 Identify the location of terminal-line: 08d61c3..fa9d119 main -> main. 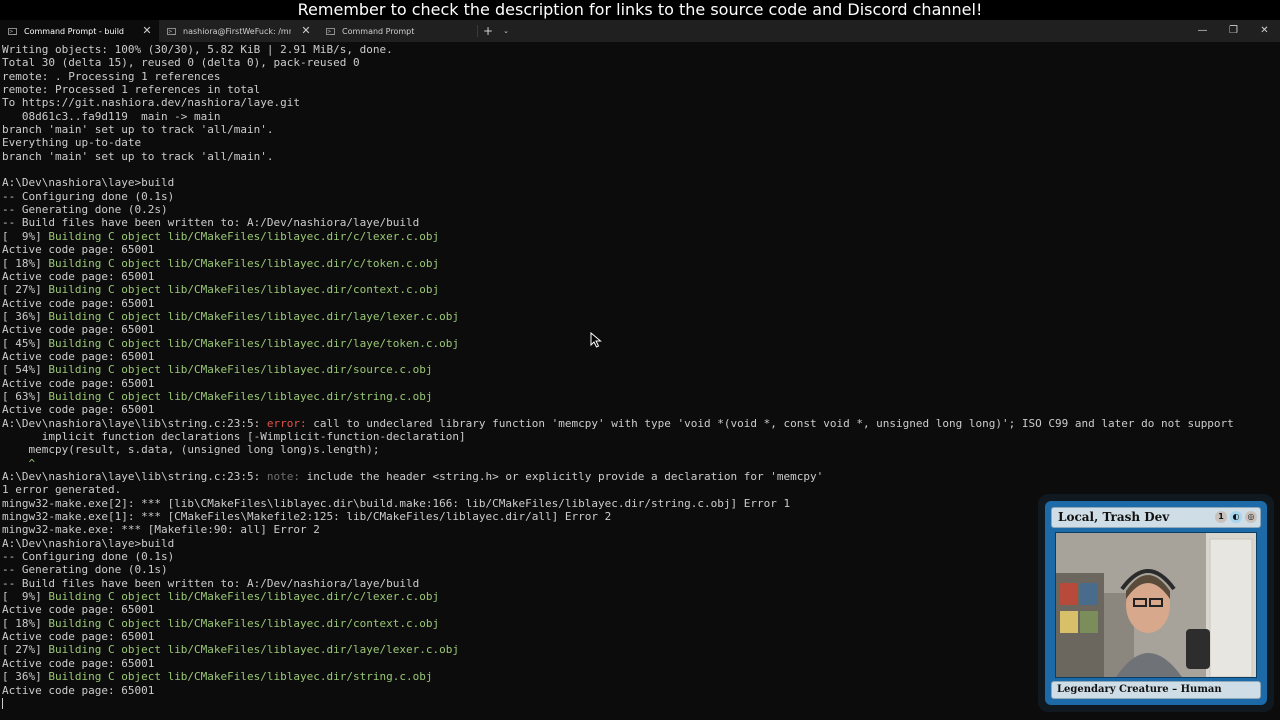
(640, 116).